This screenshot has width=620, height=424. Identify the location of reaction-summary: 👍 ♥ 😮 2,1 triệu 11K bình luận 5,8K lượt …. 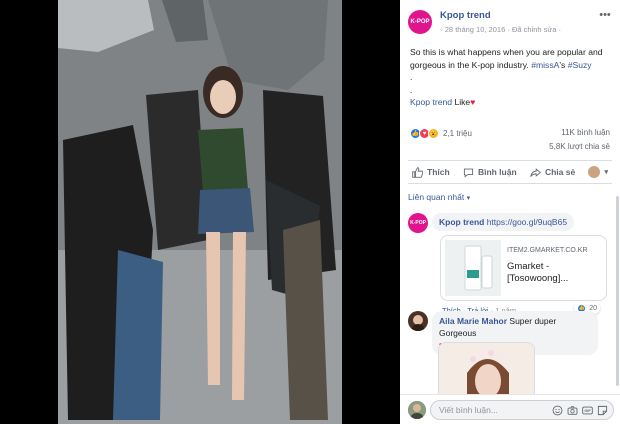
(510, 145).